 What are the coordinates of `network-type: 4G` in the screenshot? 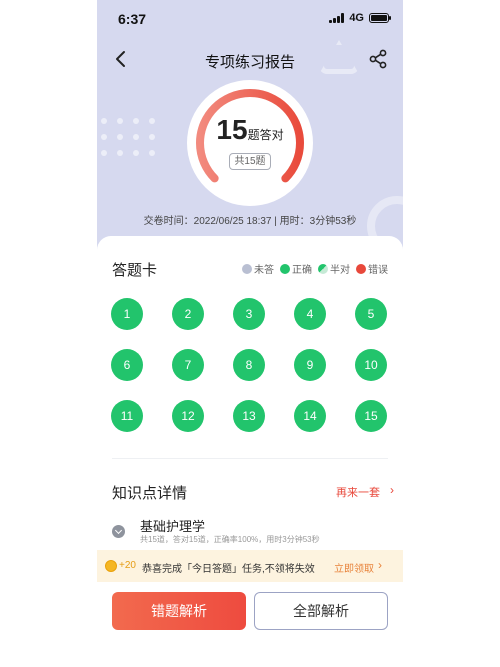 It's located at (356, 18).